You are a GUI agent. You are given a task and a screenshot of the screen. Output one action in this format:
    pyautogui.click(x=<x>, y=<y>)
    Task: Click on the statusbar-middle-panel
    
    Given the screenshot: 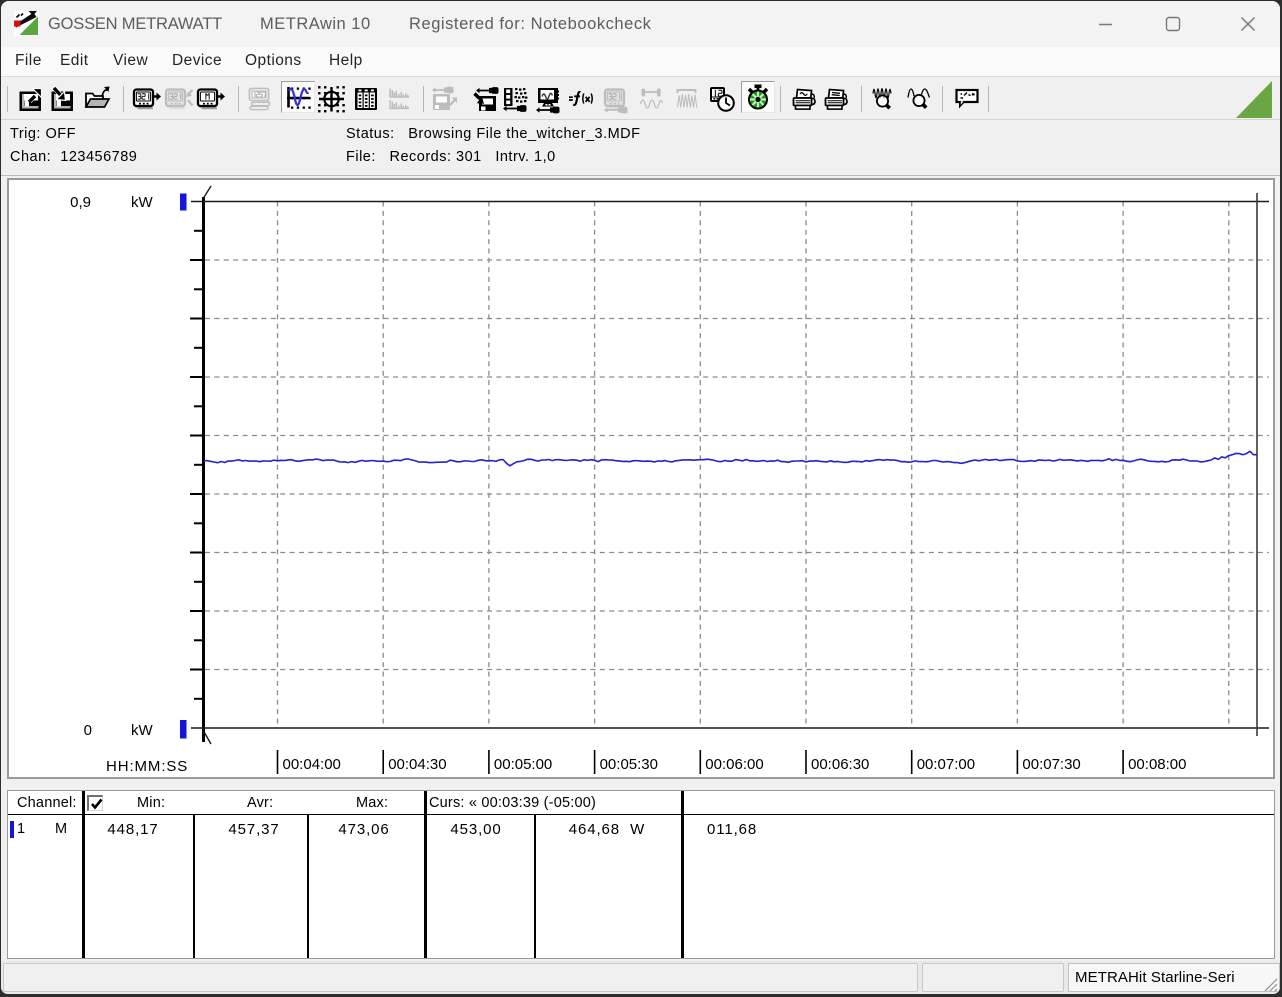 What is the action you would take?
    pyautogui.click(x=993, y=977)
    